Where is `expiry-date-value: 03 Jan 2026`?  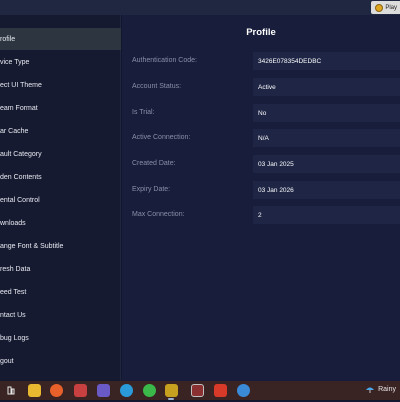
expiry-date-value: 03 Jan 2026 is located at coordinates (326, 190).